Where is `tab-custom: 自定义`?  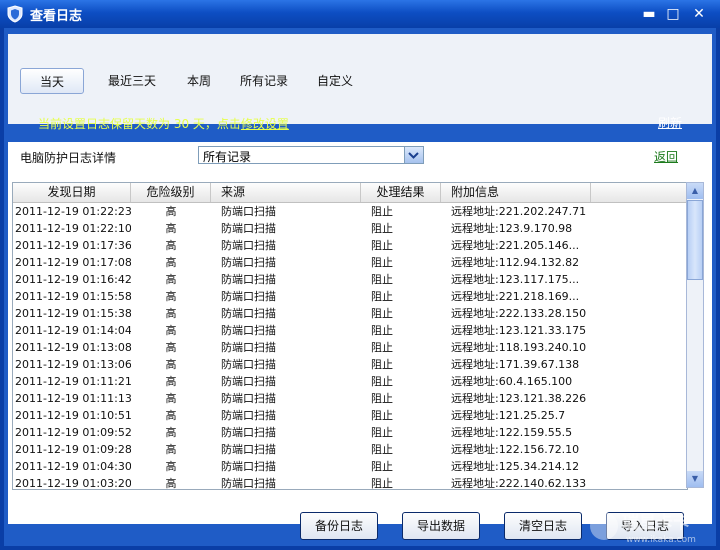 tab-custom: 自定义 is located at coordinates (335, 81).